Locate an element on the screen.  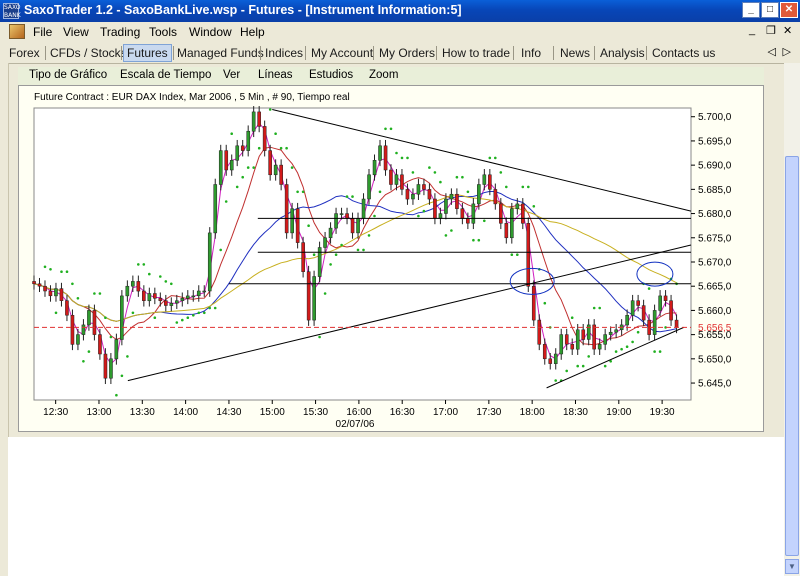
app-logo-icon: SAXO BANK is located at coordinates (12, 11).